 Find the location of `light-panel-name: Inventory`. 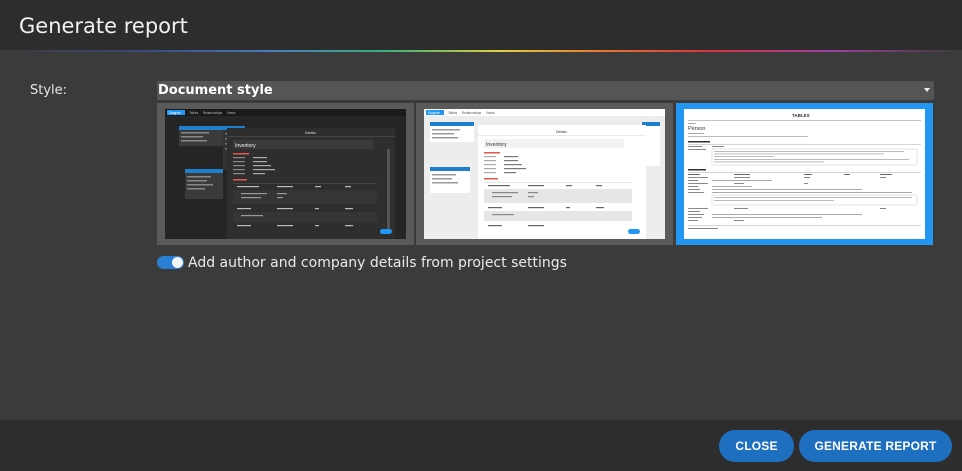

light-panel-name: Inventory is located at coordinates (496, 145).